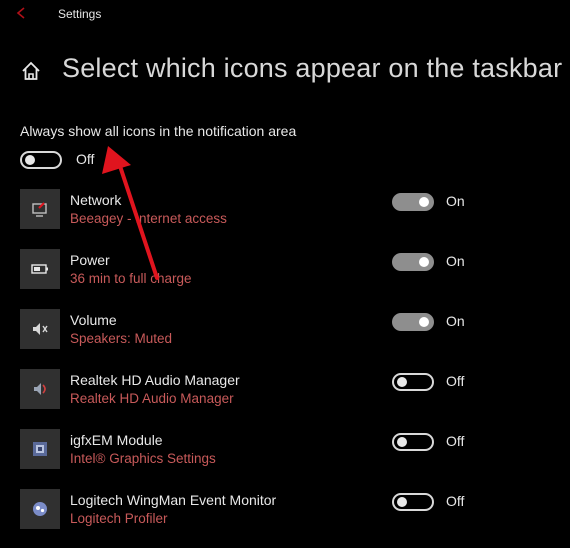 The height and width of the screenshot is (548, 570). I want to click on item-name: Network, so click(96, 200).